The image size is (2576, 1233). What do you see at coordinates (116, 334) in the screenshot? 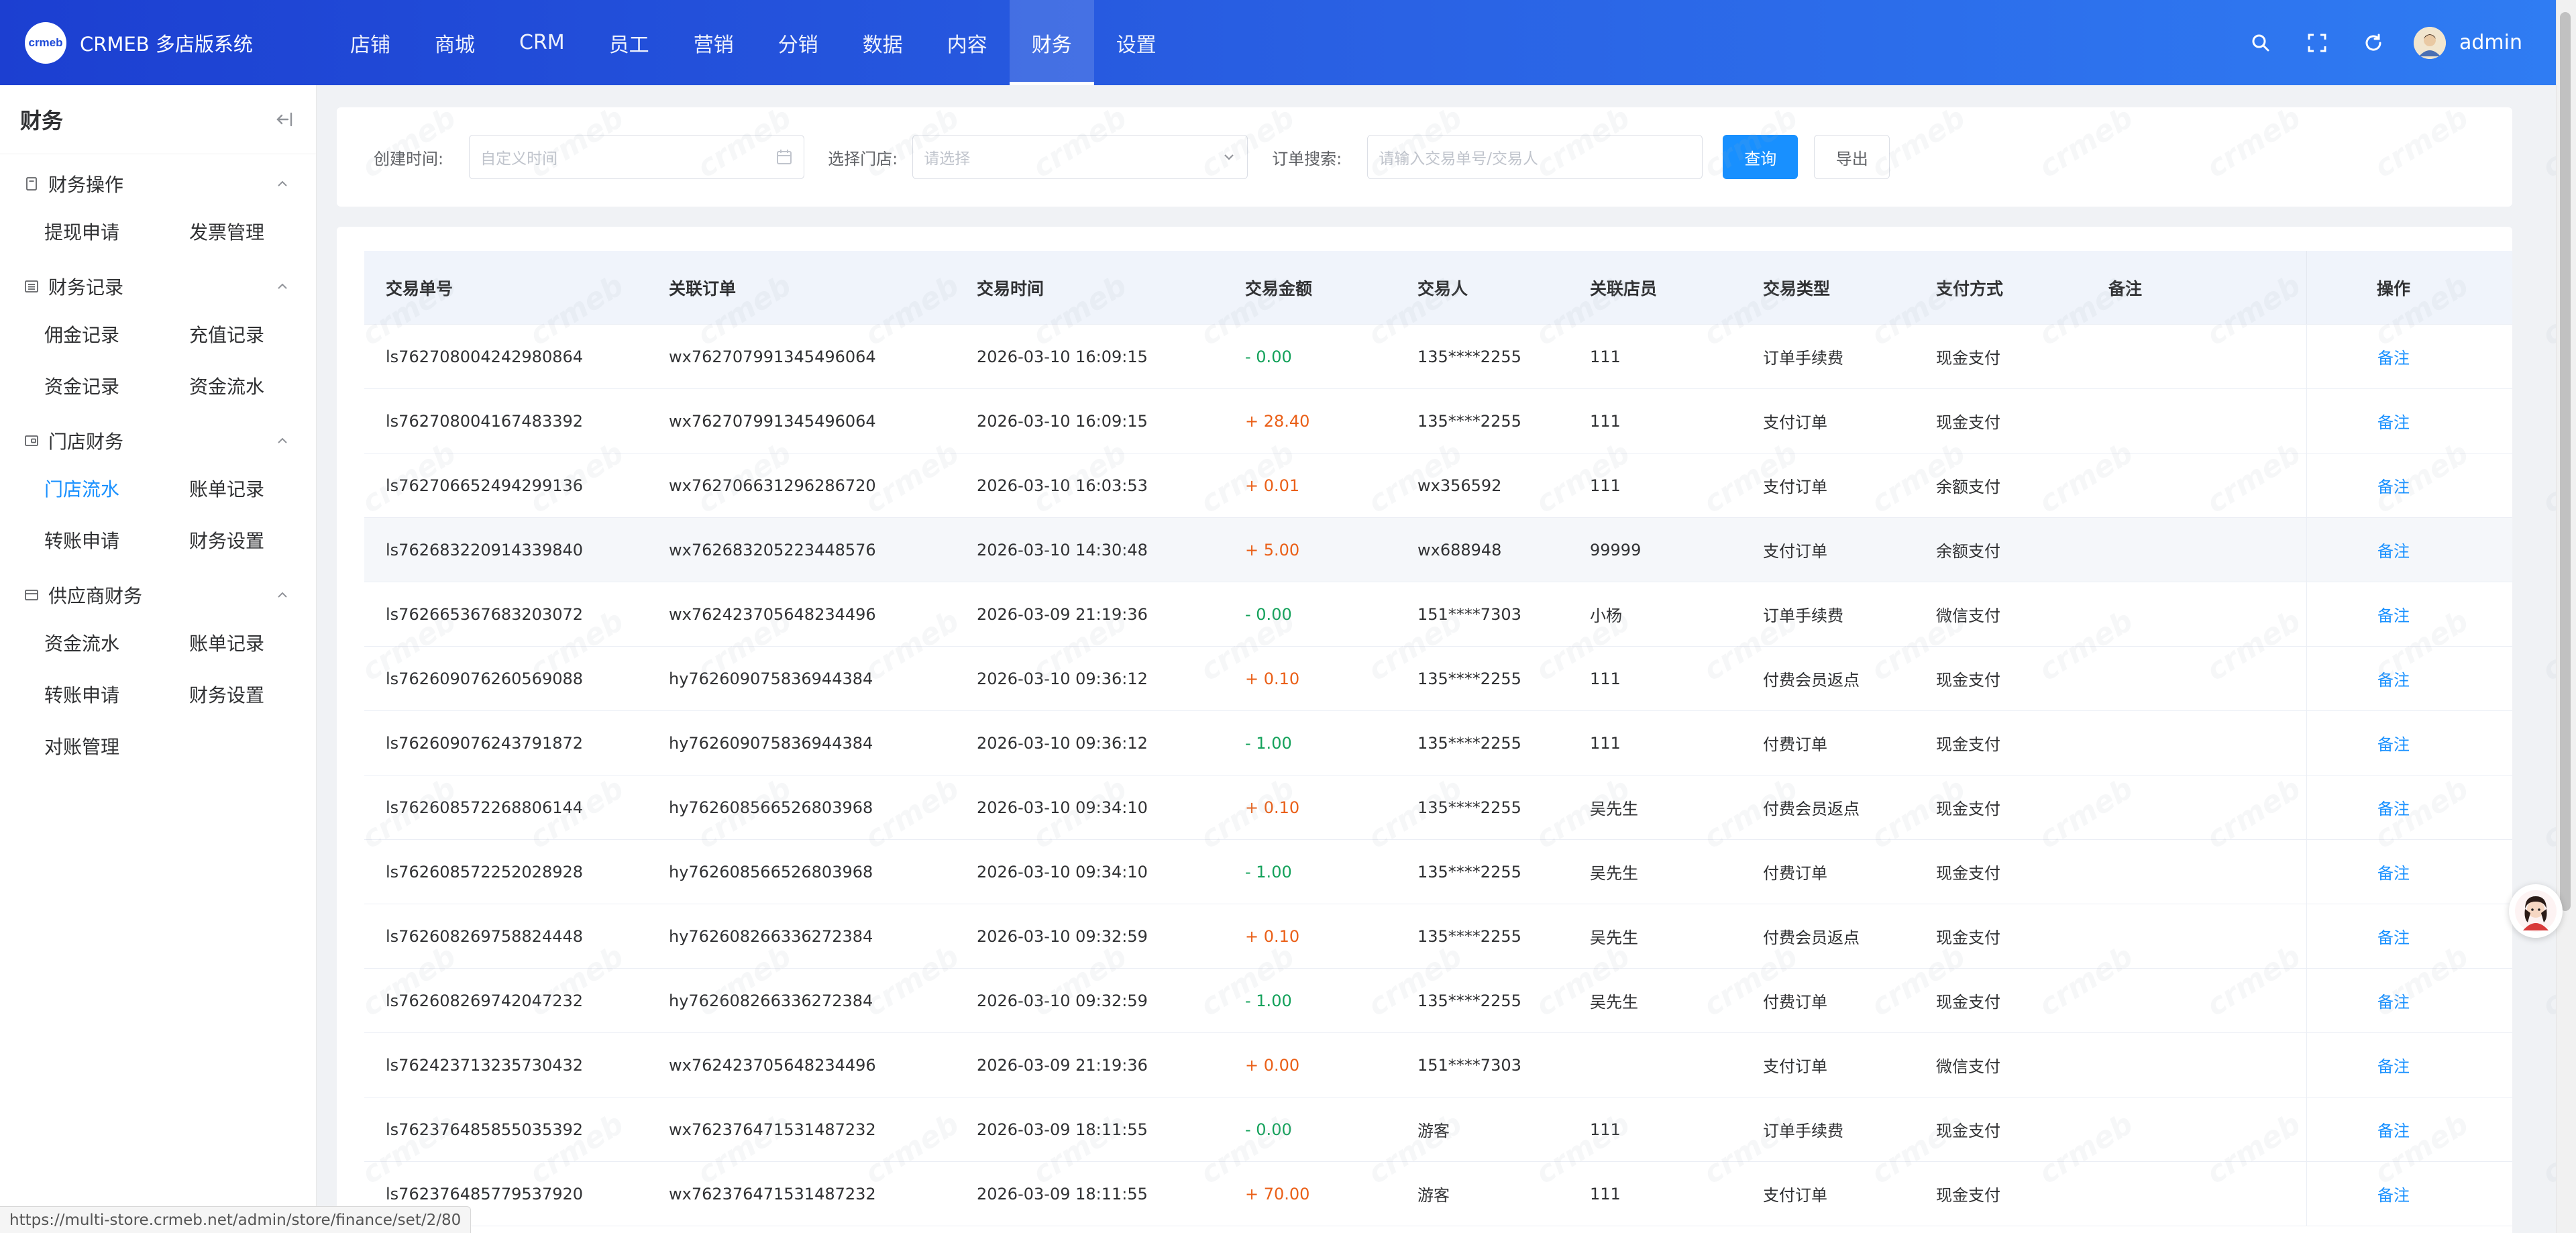
I see `sidebar-item: 佣金记录` at bounding box center [116, 334].